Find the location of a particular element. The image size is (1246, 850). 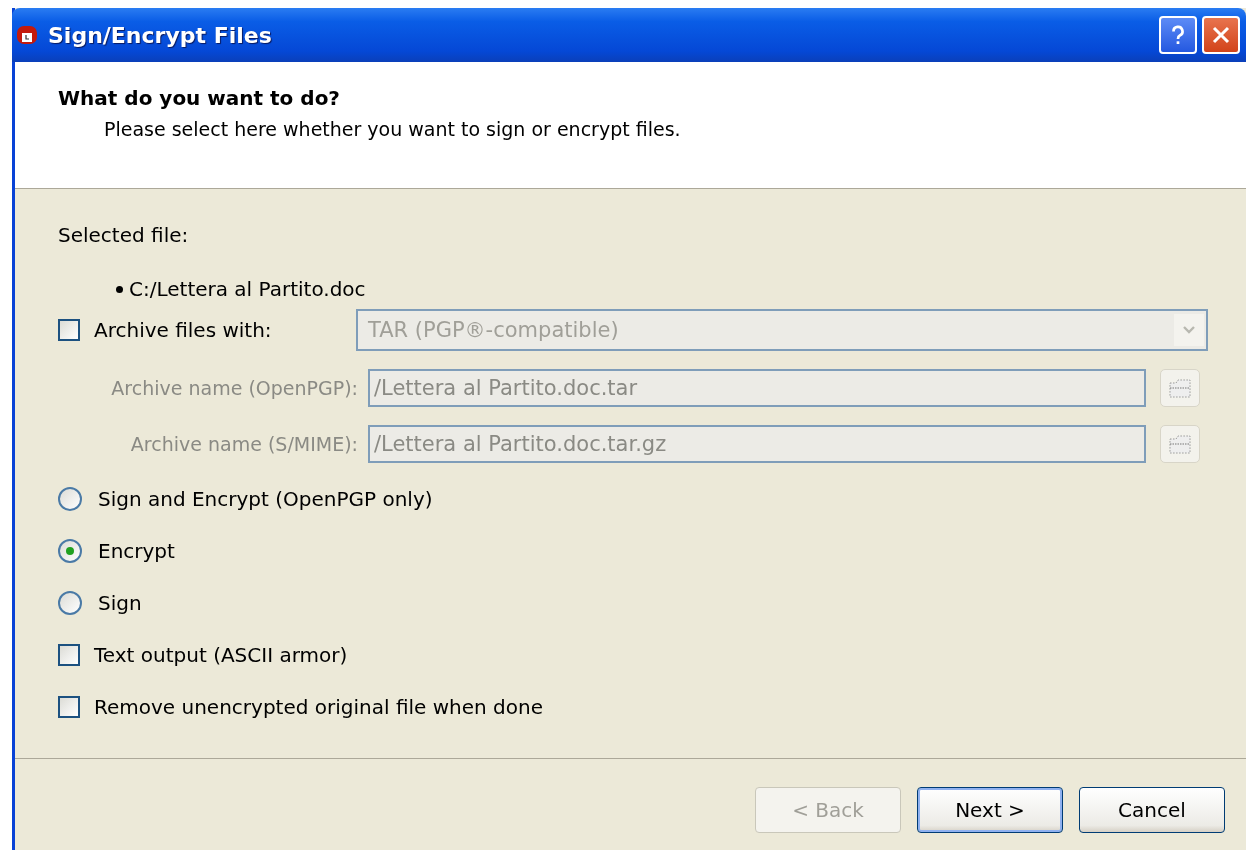

radio-label: Encrypt is located at coordinates (136, 551).